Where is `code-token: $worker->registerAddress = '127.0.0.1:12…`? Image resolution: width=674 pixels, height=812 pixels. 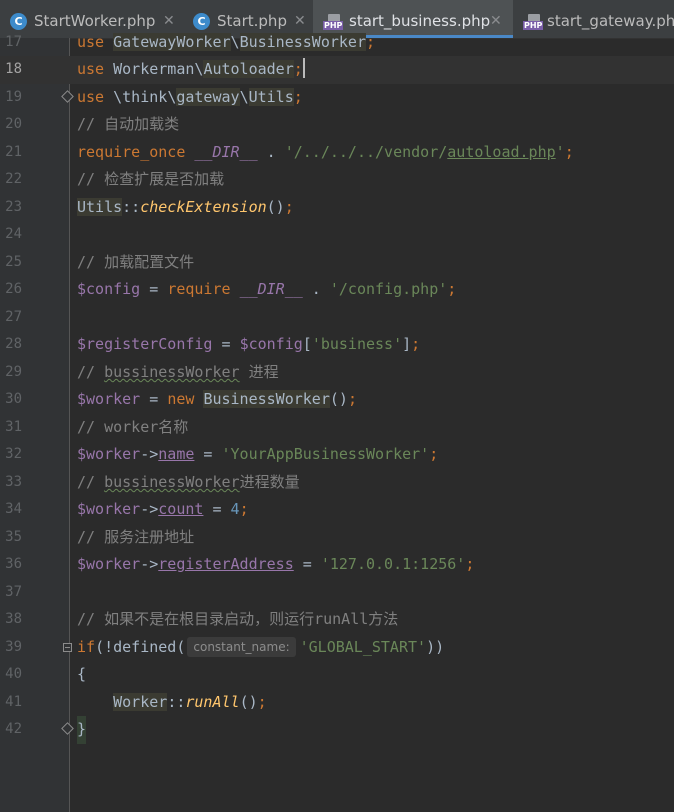
code-token: $worker->registerAddress = '127.0.0.1:12… is located at coordinates (275, 565).